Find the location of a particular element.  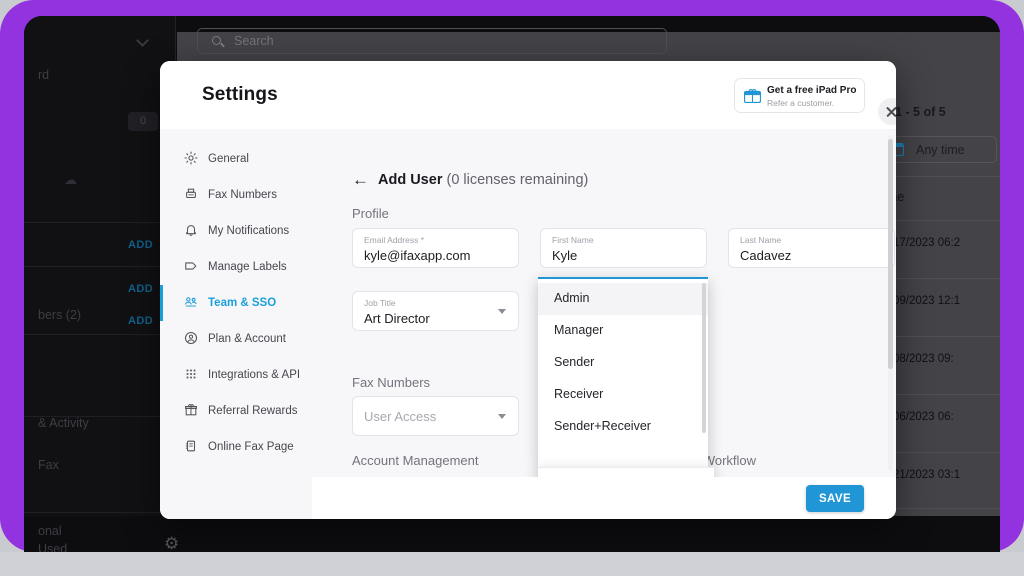

user-circle-icon is located at coordinates (192, 339).